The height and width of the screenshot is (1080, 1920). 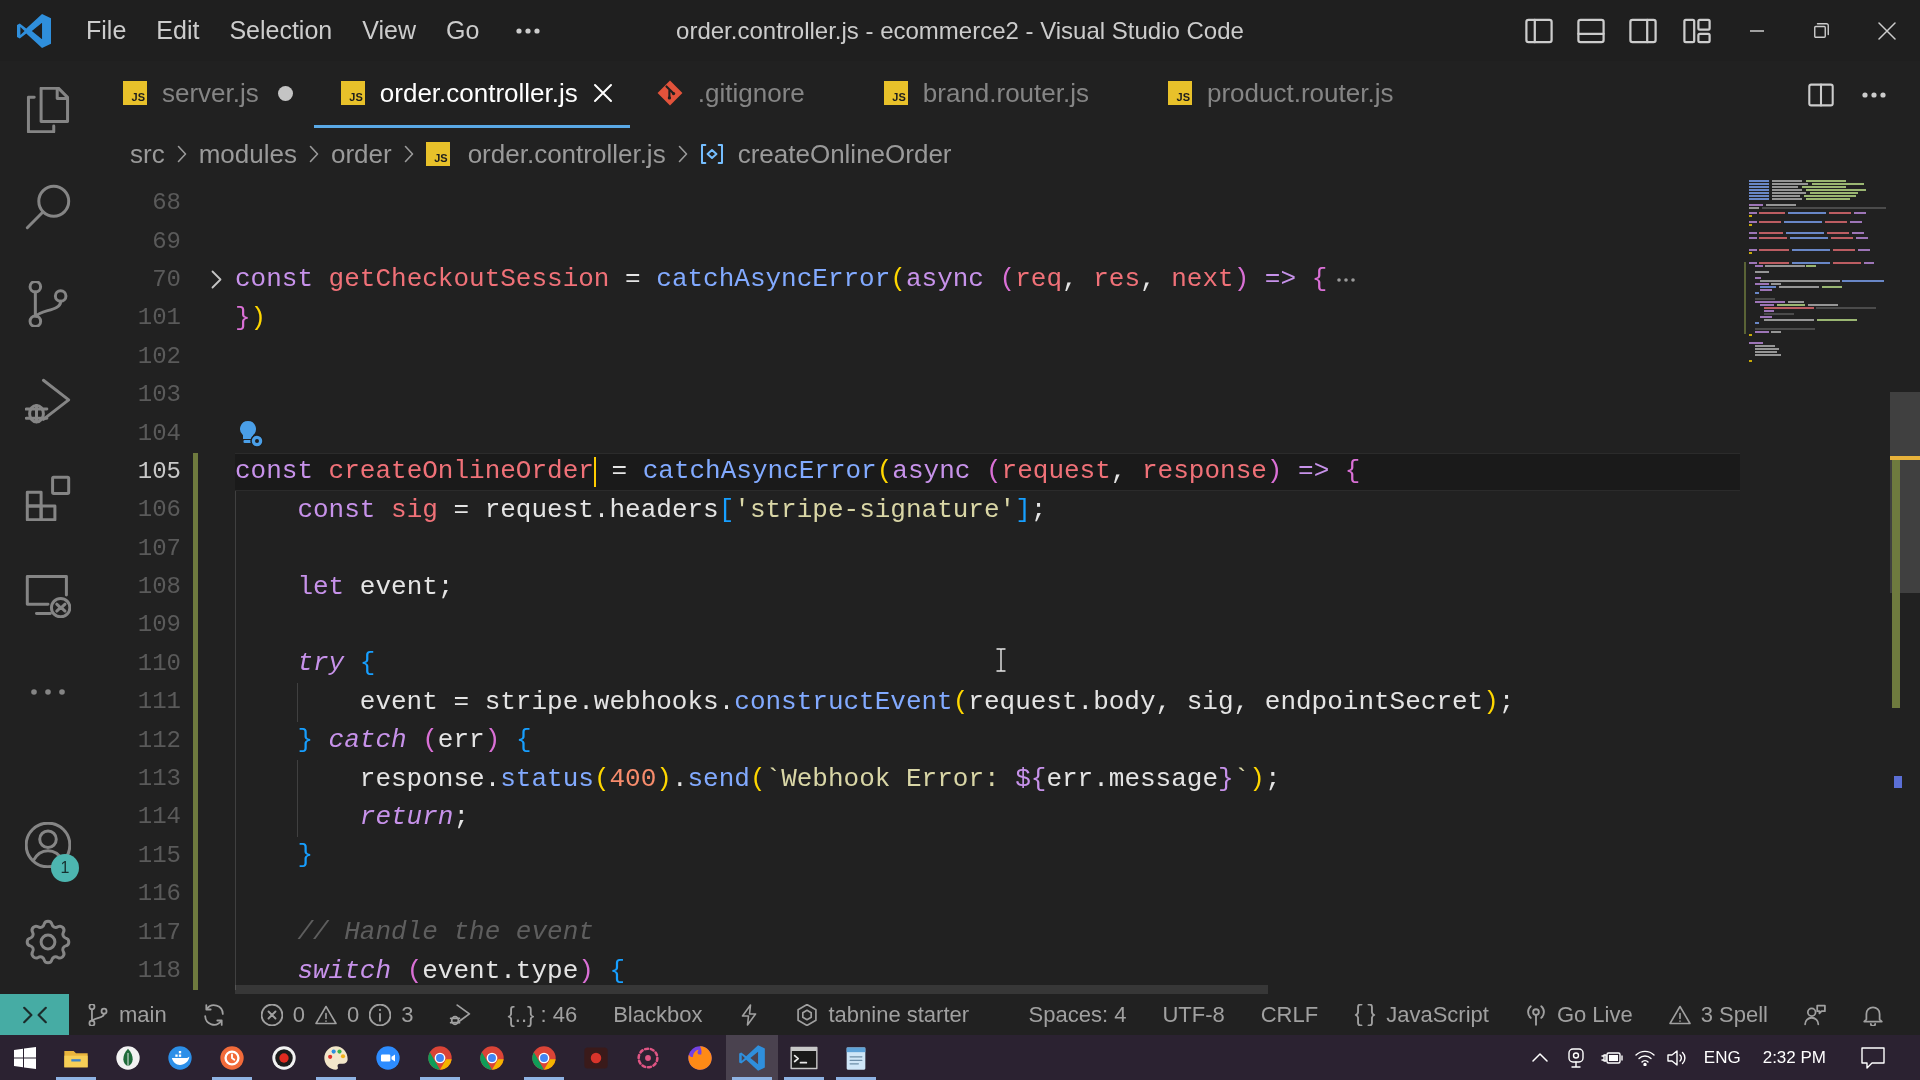 What do you see at coordinates (1293, 94) in the screenshot?
I see `editor-tab: JS product.router.js` at bounding box center [1293, 94].